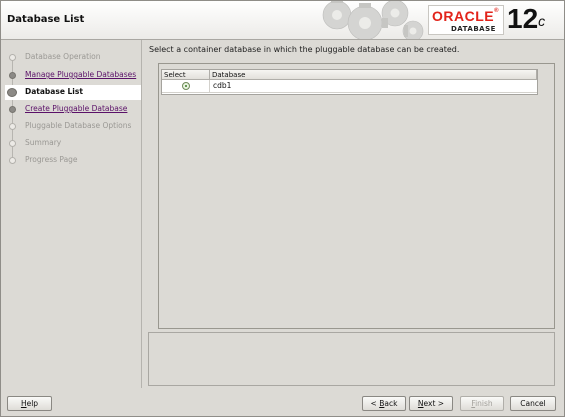 The height and width of the screenshot is (417, 565). Describe the element at coordinates (51, 159) in the screenshot. I see `nav-step-label: Progress Page` at that location.